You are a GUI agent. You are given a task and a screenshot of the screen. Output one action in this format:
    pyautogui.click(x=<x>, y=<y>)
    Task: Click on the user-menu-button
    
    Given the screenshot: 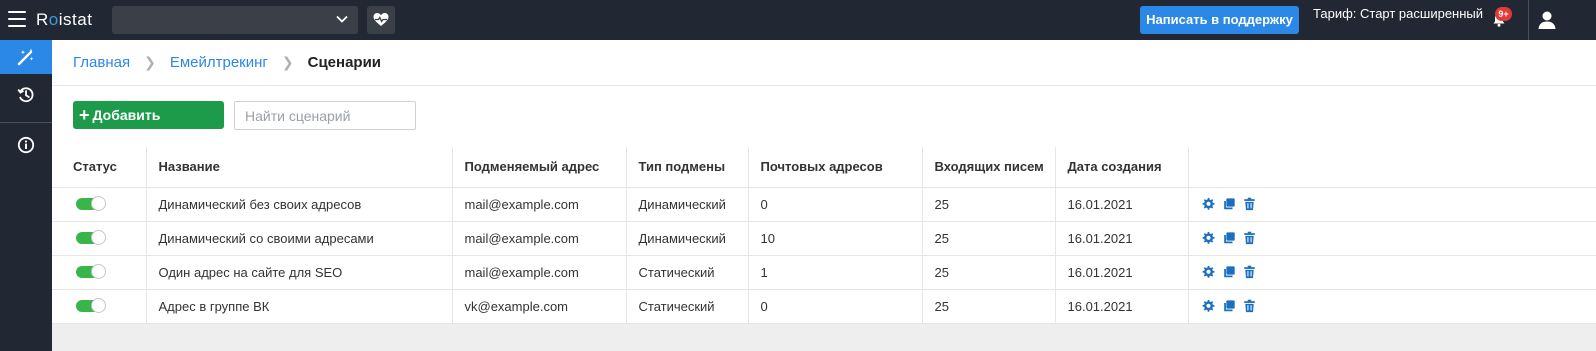 What is the action you would take?
    pyautogui.click(x=1547, y=20)
    